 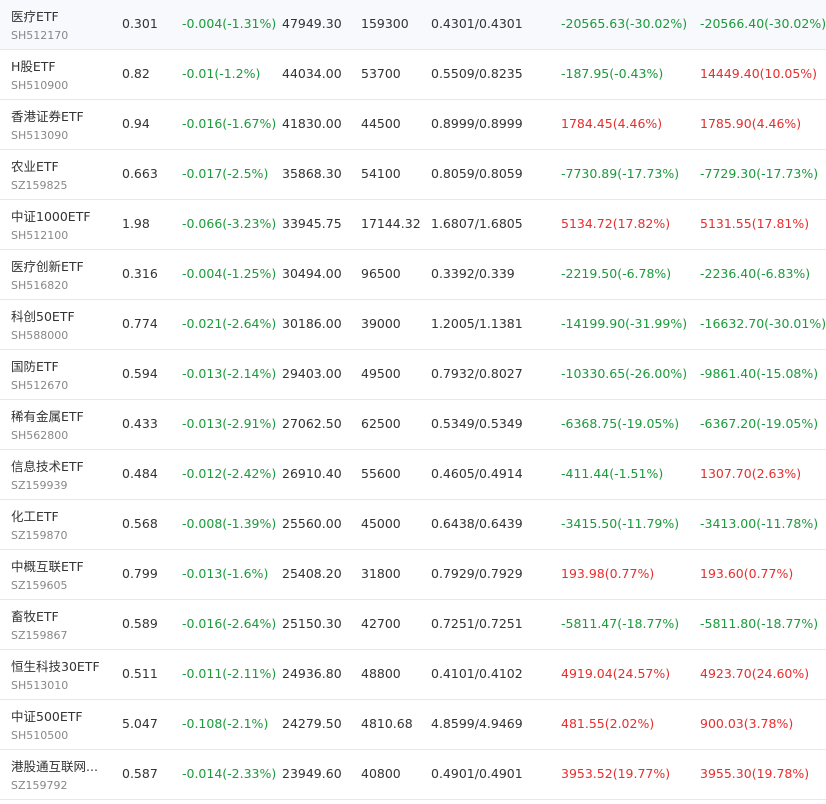 What do you see at coordinates (620, 523) in the screenshot?
I see `flow-cell-1: -3415.50(-11.79%)` at bounding box center [620, 523].